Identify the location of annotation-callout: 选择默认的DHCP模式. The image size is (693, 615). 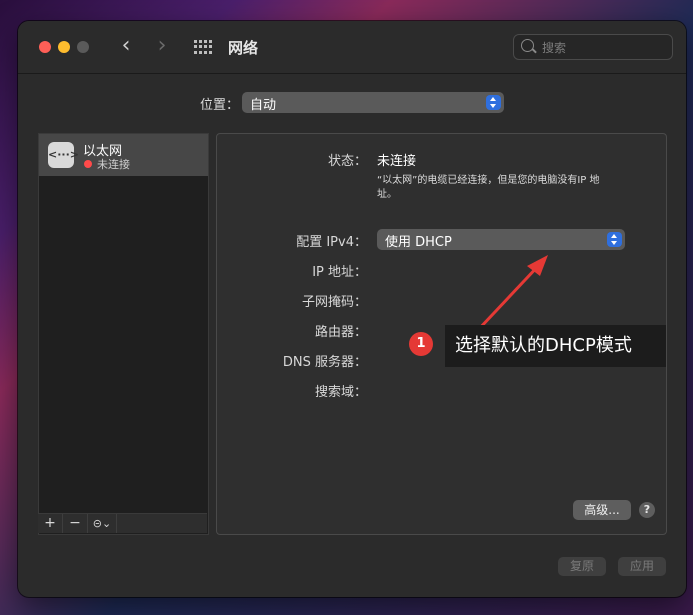
(555, 346).